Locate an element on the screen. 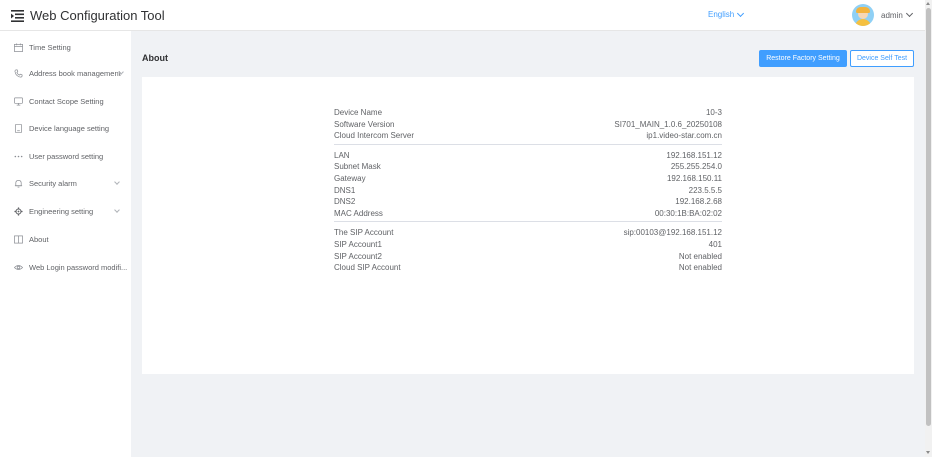 This screenshot has width=932, height=457. info-label: Subnet Mask is located at coordinates (357, 167).